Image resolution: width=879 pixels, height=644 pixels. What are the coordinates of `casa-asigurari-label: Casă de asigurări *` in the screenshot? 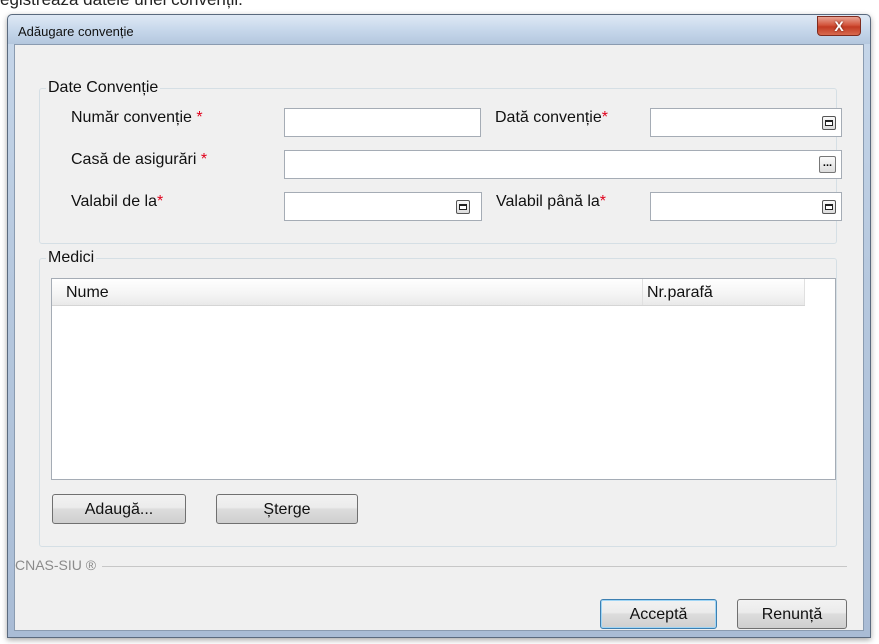 It's located at (139, 159).